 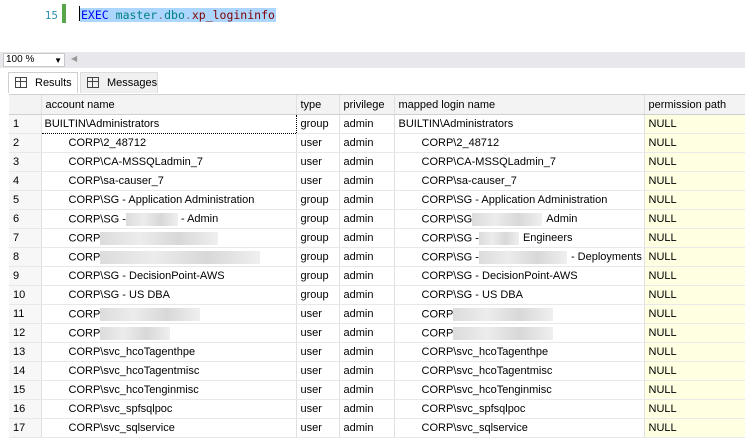 I want to click on row-number-cell: 16, so click(x=25, y=409).